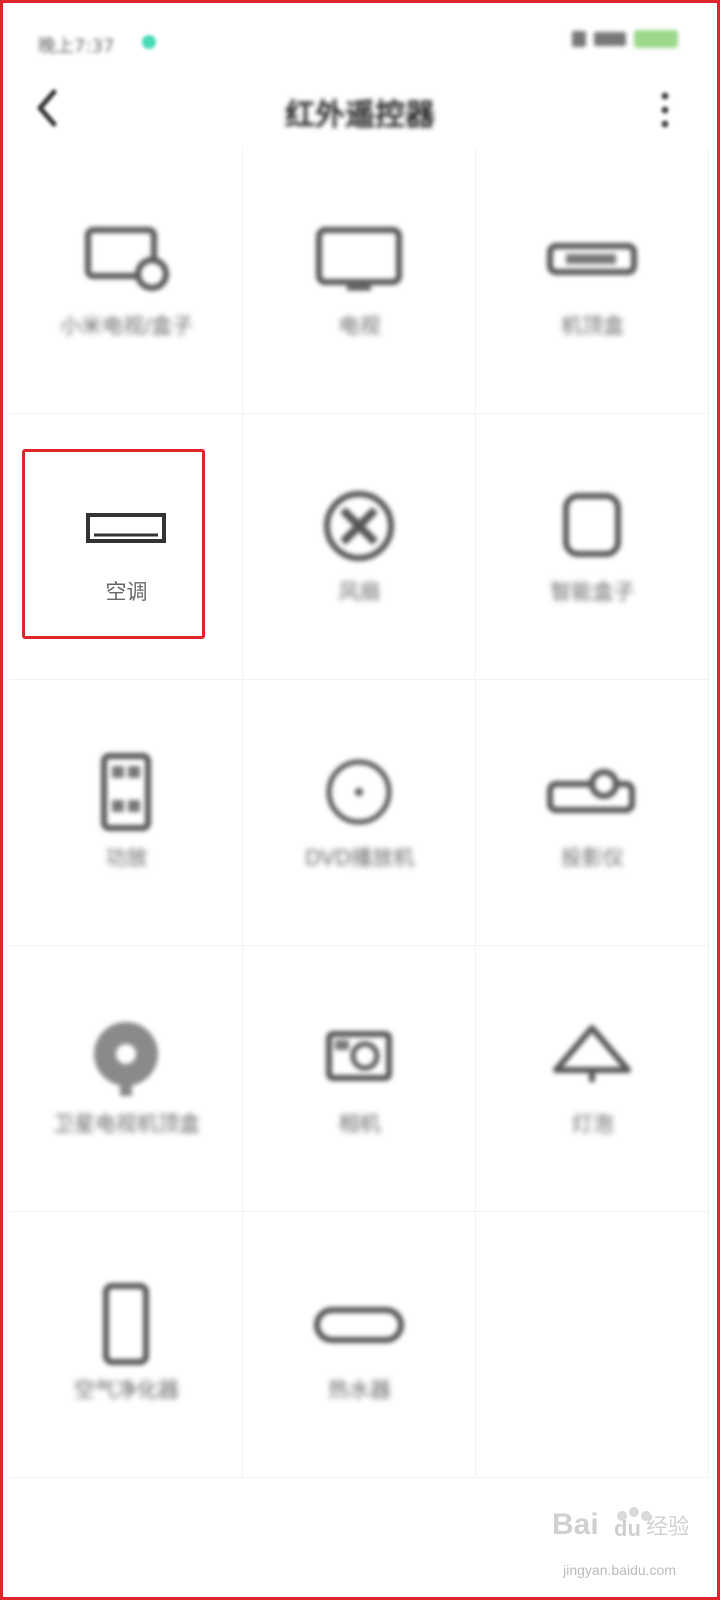 This screenshot has height=1600, width=720. I want to click on status-bar: 晚上7:37, so click(360, 40).